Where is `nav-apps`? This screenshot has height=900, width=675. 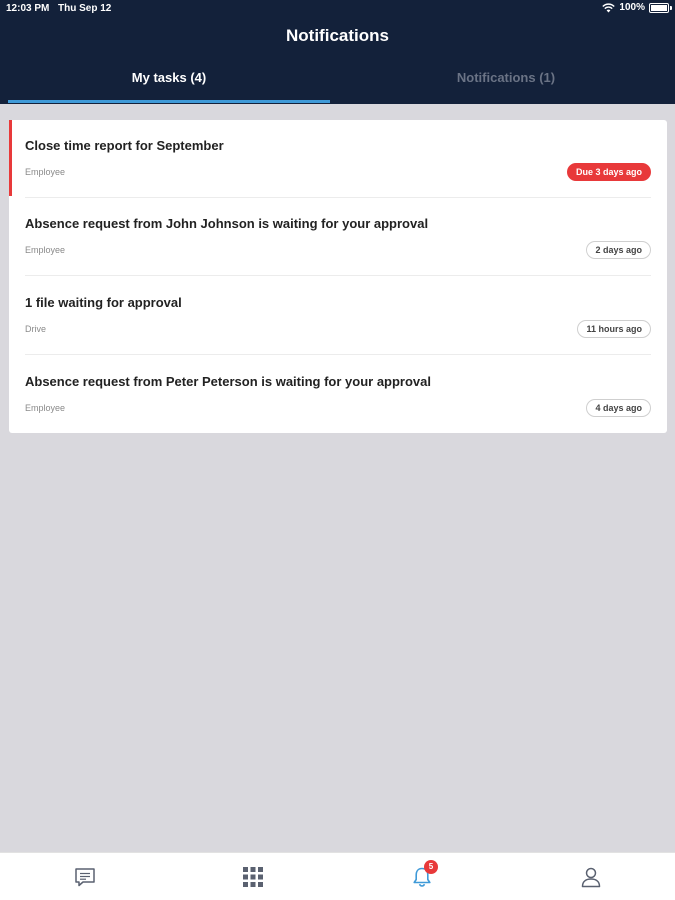
nav-apps is located at coordinates (253, 877).